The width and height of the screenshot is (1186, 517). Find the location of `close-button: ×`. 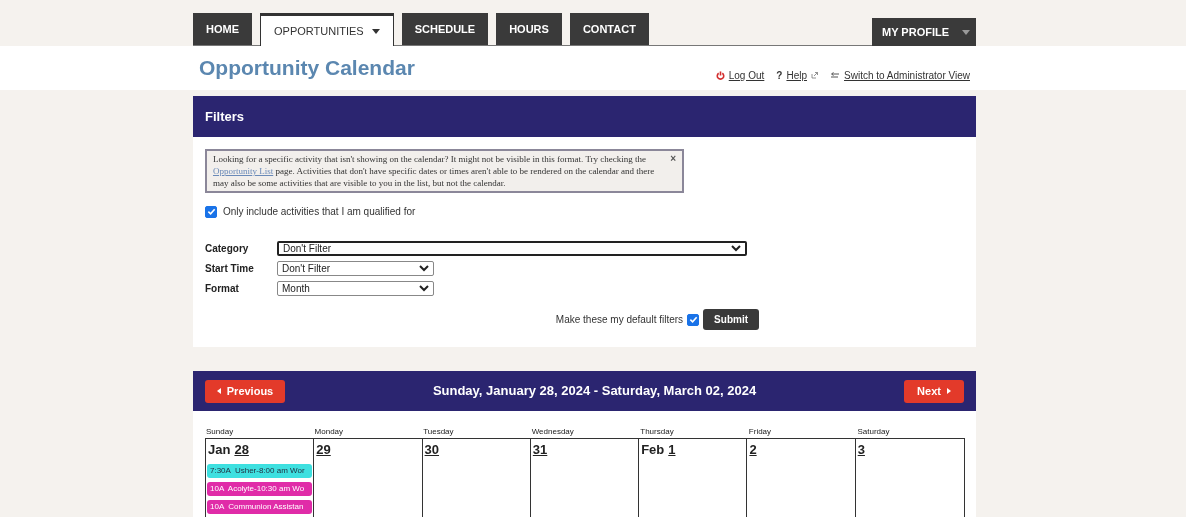

close-button: × is located at coordinates (673, 159).